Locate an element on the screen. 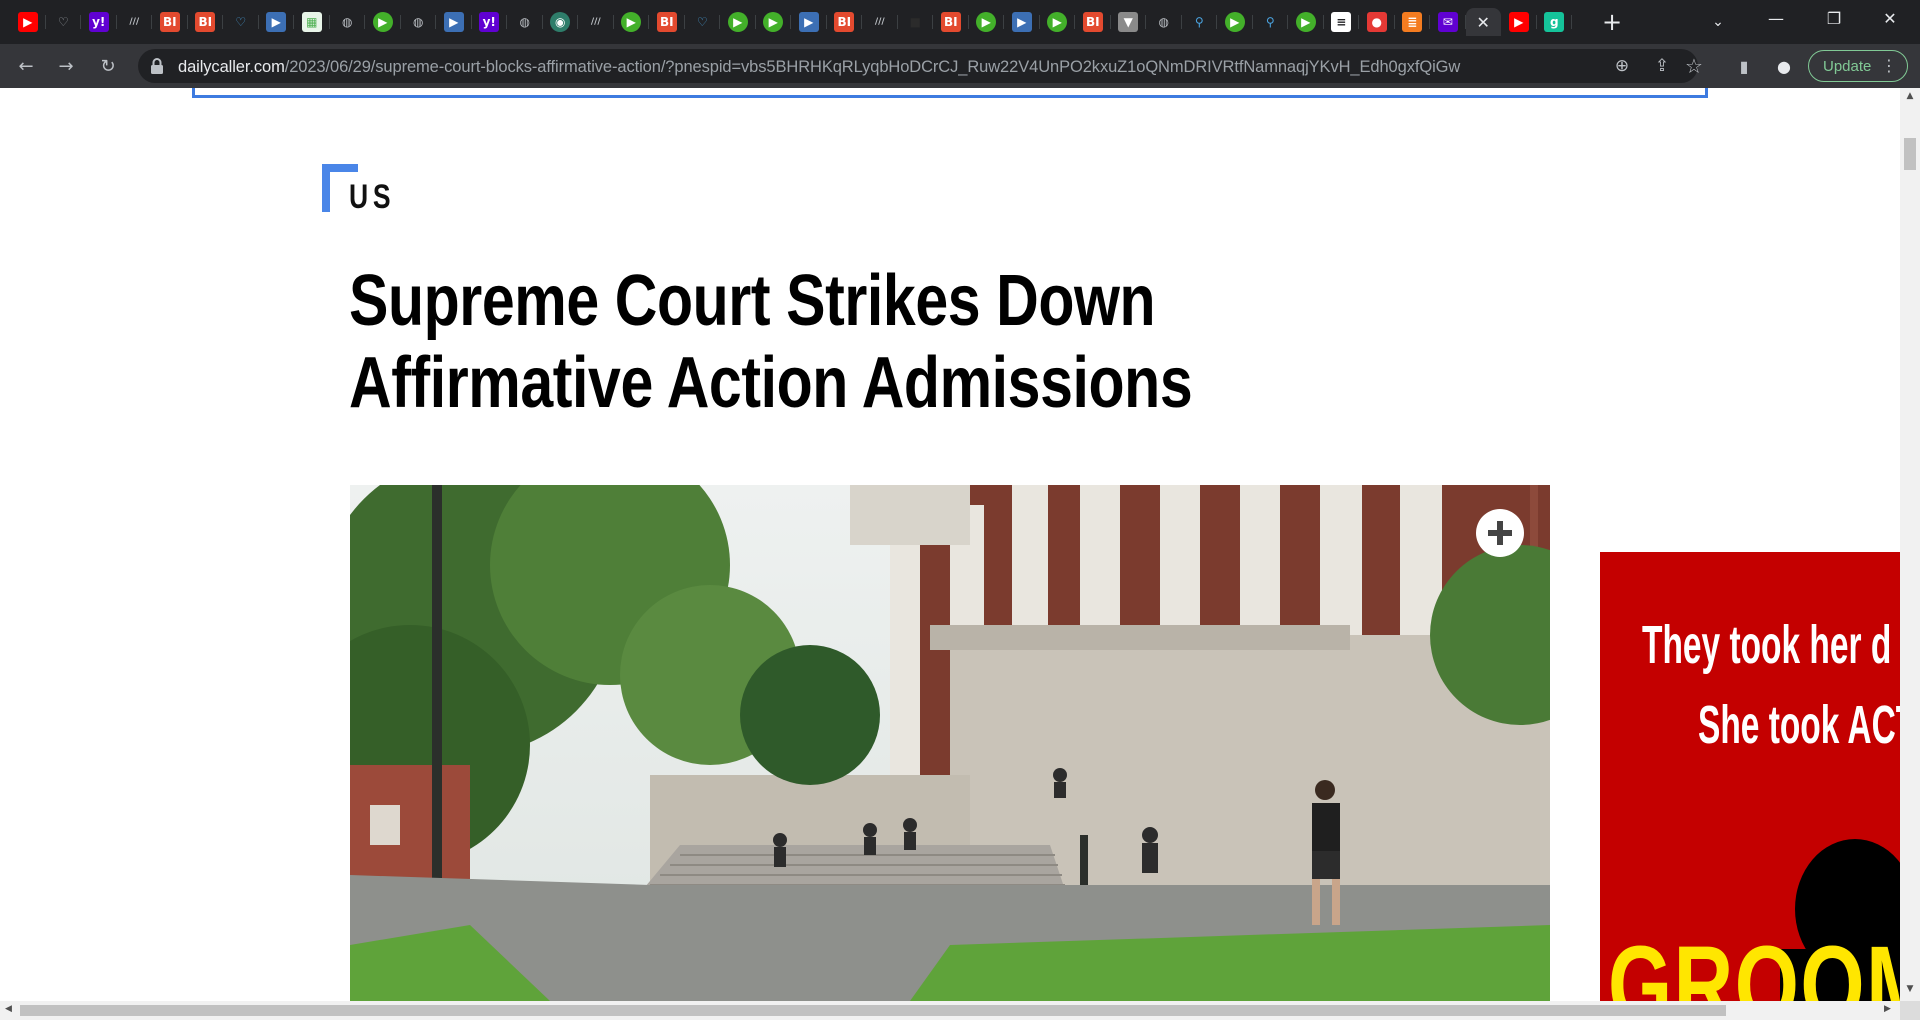  scroll-right-icon: ▶ is located at coordinates (1887, 1009).